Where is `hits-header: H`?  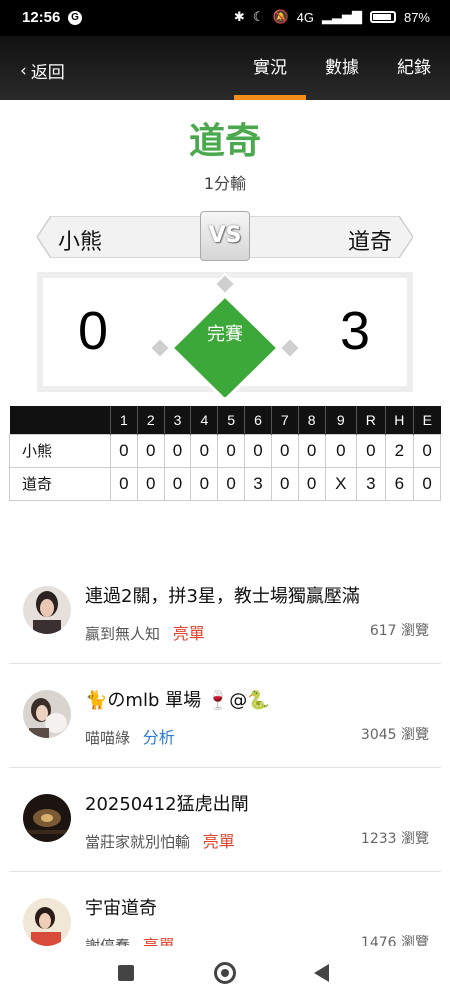
hits-header: H is located at coordinates (399, 420).